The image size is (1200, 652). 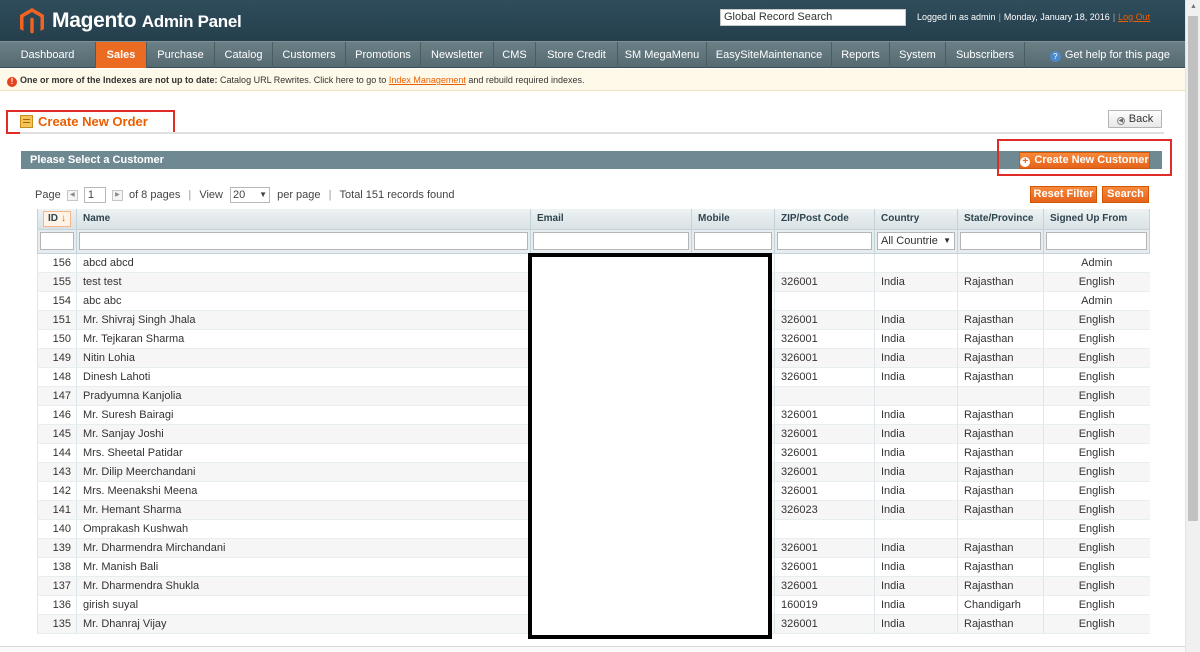 I want to click on nav-sm-megamenu: SM MegaMenu, so click(x=662, y=55).